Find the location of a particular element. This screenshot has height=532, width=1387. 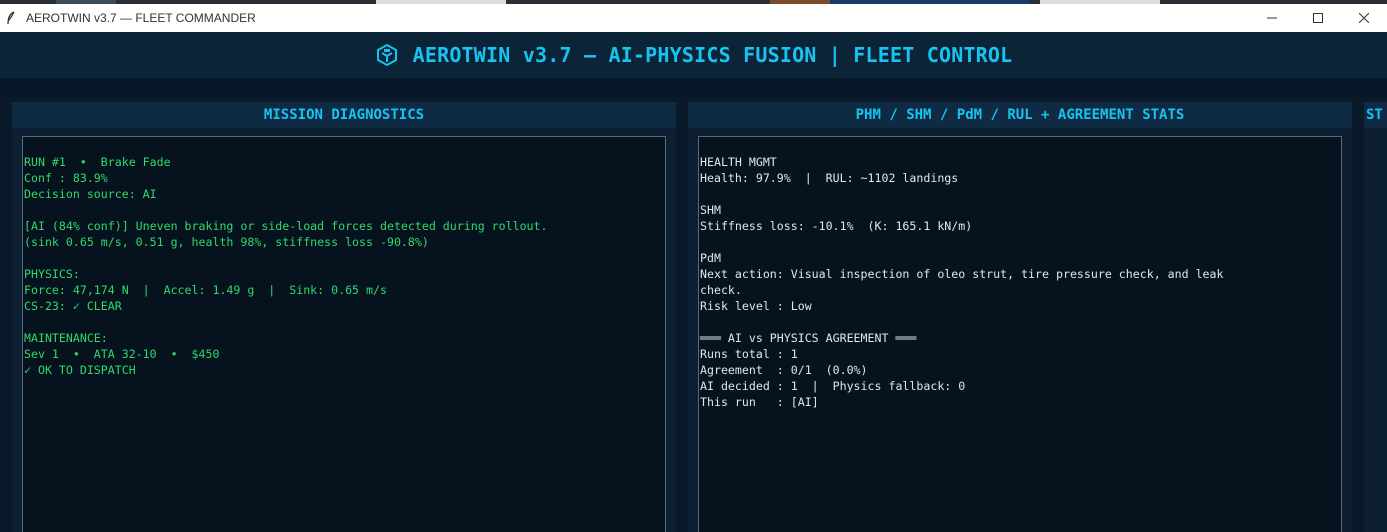

window-titlebar: AEROTWIN v3.7 — FLEET COMMANDER is located at coordinates (693, 18).